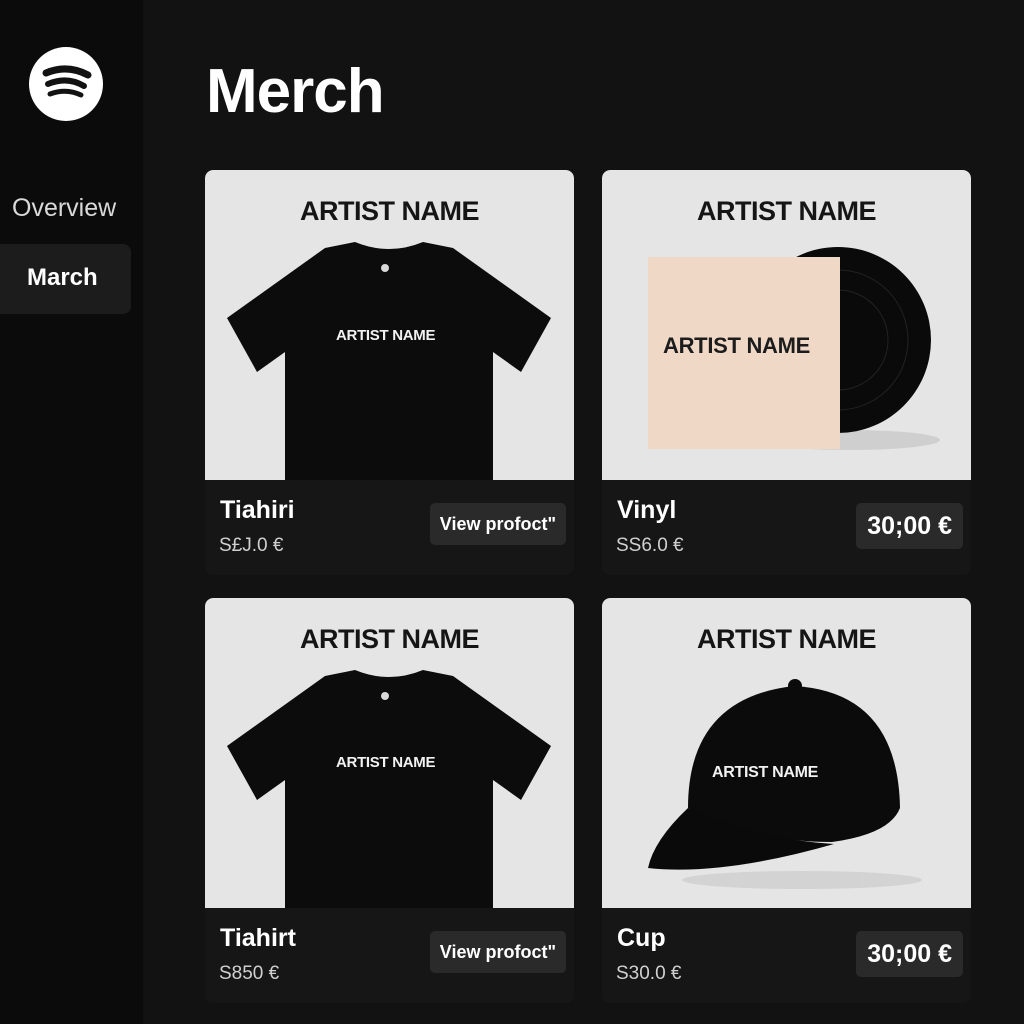 The image size is (1024, 1024). Describe the element at coordinates (71, 512) in the screenshot. I see `sidebar: Overview March` at that location.